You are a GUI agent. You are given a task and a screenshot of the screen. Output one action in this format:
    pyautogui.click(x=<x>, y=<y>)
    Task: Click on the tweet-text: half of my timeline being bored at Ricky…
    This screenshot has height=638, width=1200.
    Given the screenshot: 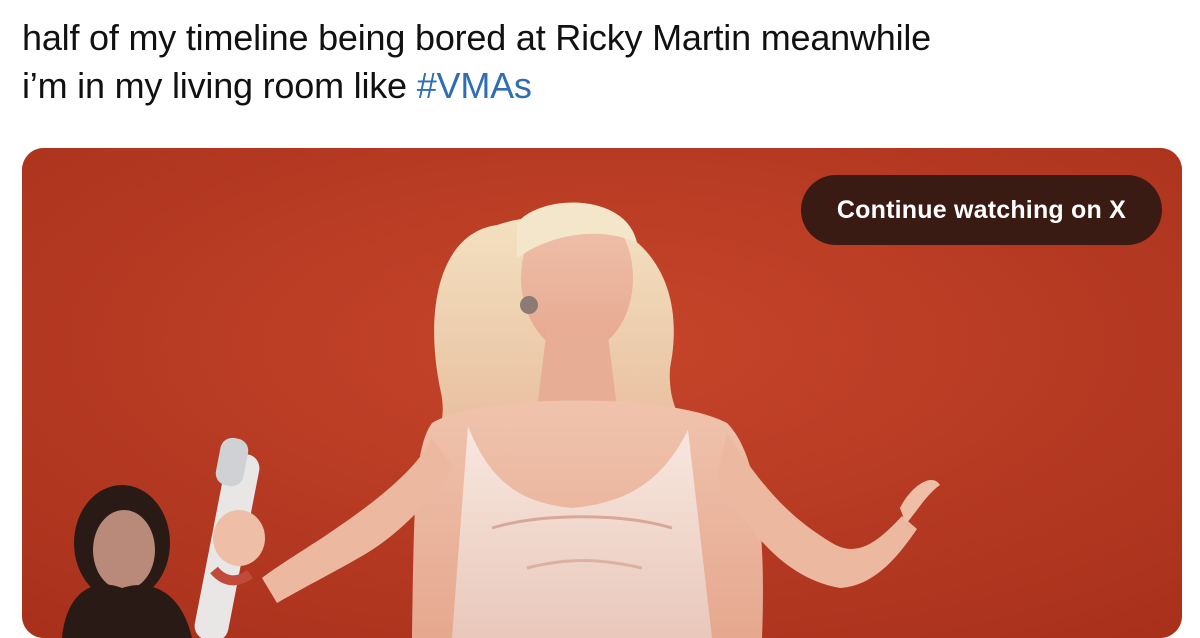 What is the action you would take?
    pyautogui.click(x=602, y=62)
    